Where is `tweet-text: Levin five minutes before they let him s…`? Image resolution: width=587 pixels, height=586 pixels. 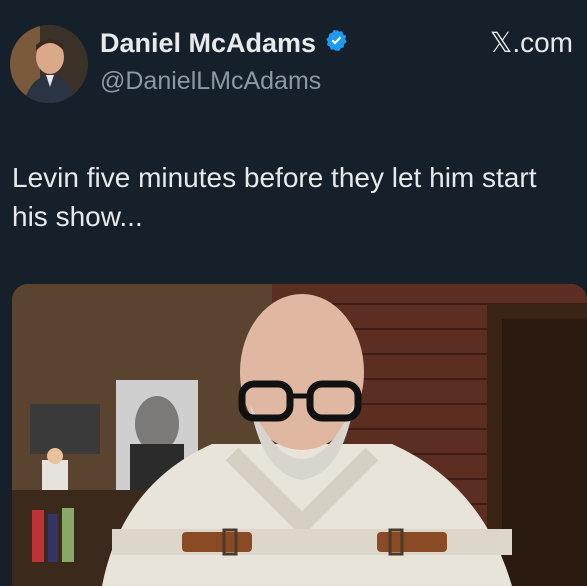
tweet-text: Levin five minutes before they let him s… is located at coordinates (274, 197).